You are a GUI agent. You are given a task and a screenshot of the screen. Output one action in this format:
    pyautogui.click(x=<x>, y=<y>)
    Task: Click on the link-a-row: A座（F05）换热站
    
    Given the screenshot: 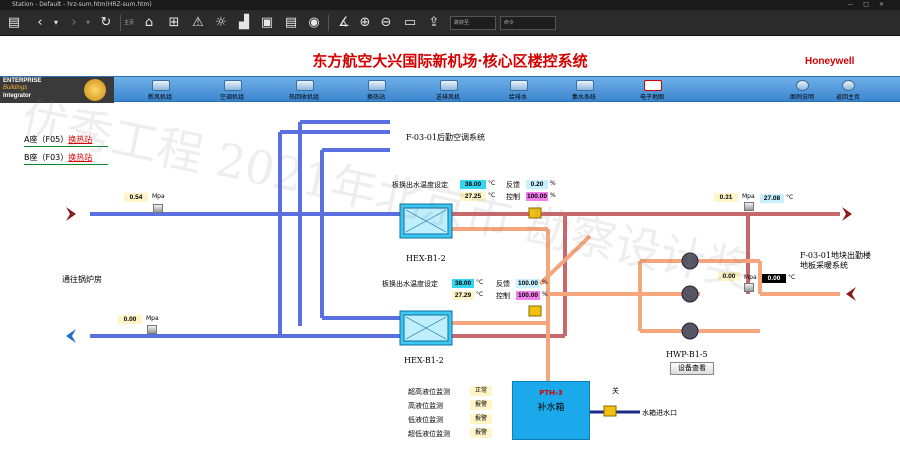 What is the action you would take?
    pyautogui.click(x=58, y=139)
    